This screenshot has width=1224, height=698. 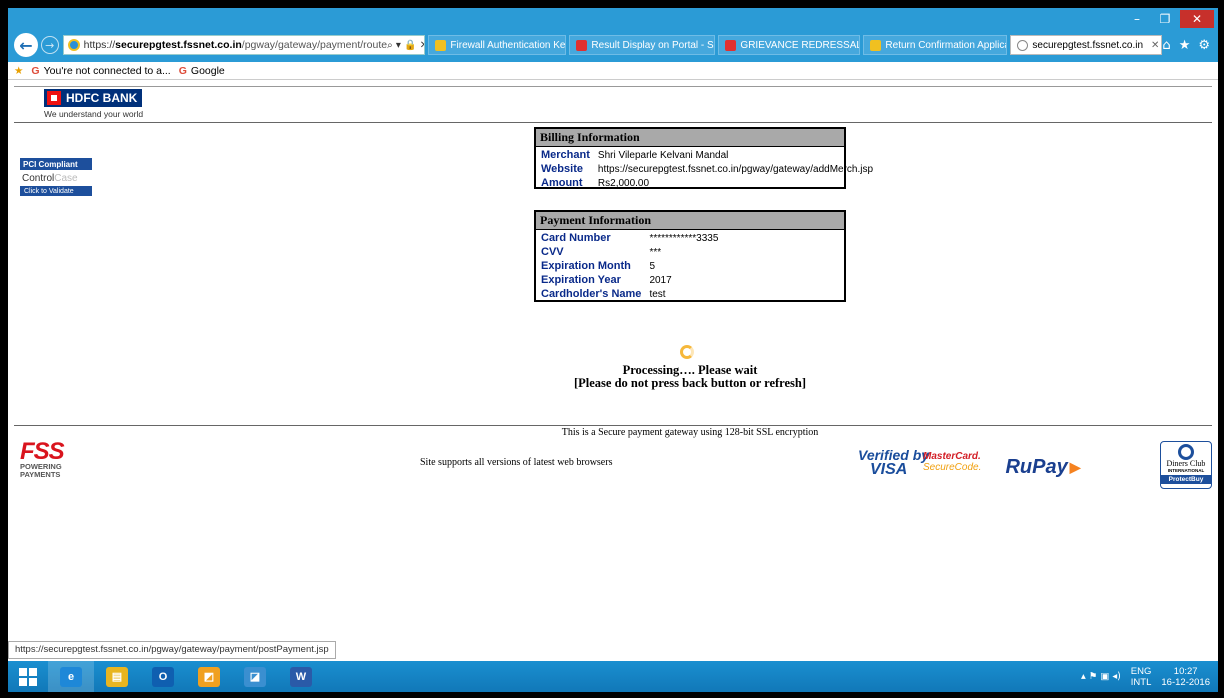 I want to click on payment-row: Expiration Year 2017, so click(x=629, y=280).